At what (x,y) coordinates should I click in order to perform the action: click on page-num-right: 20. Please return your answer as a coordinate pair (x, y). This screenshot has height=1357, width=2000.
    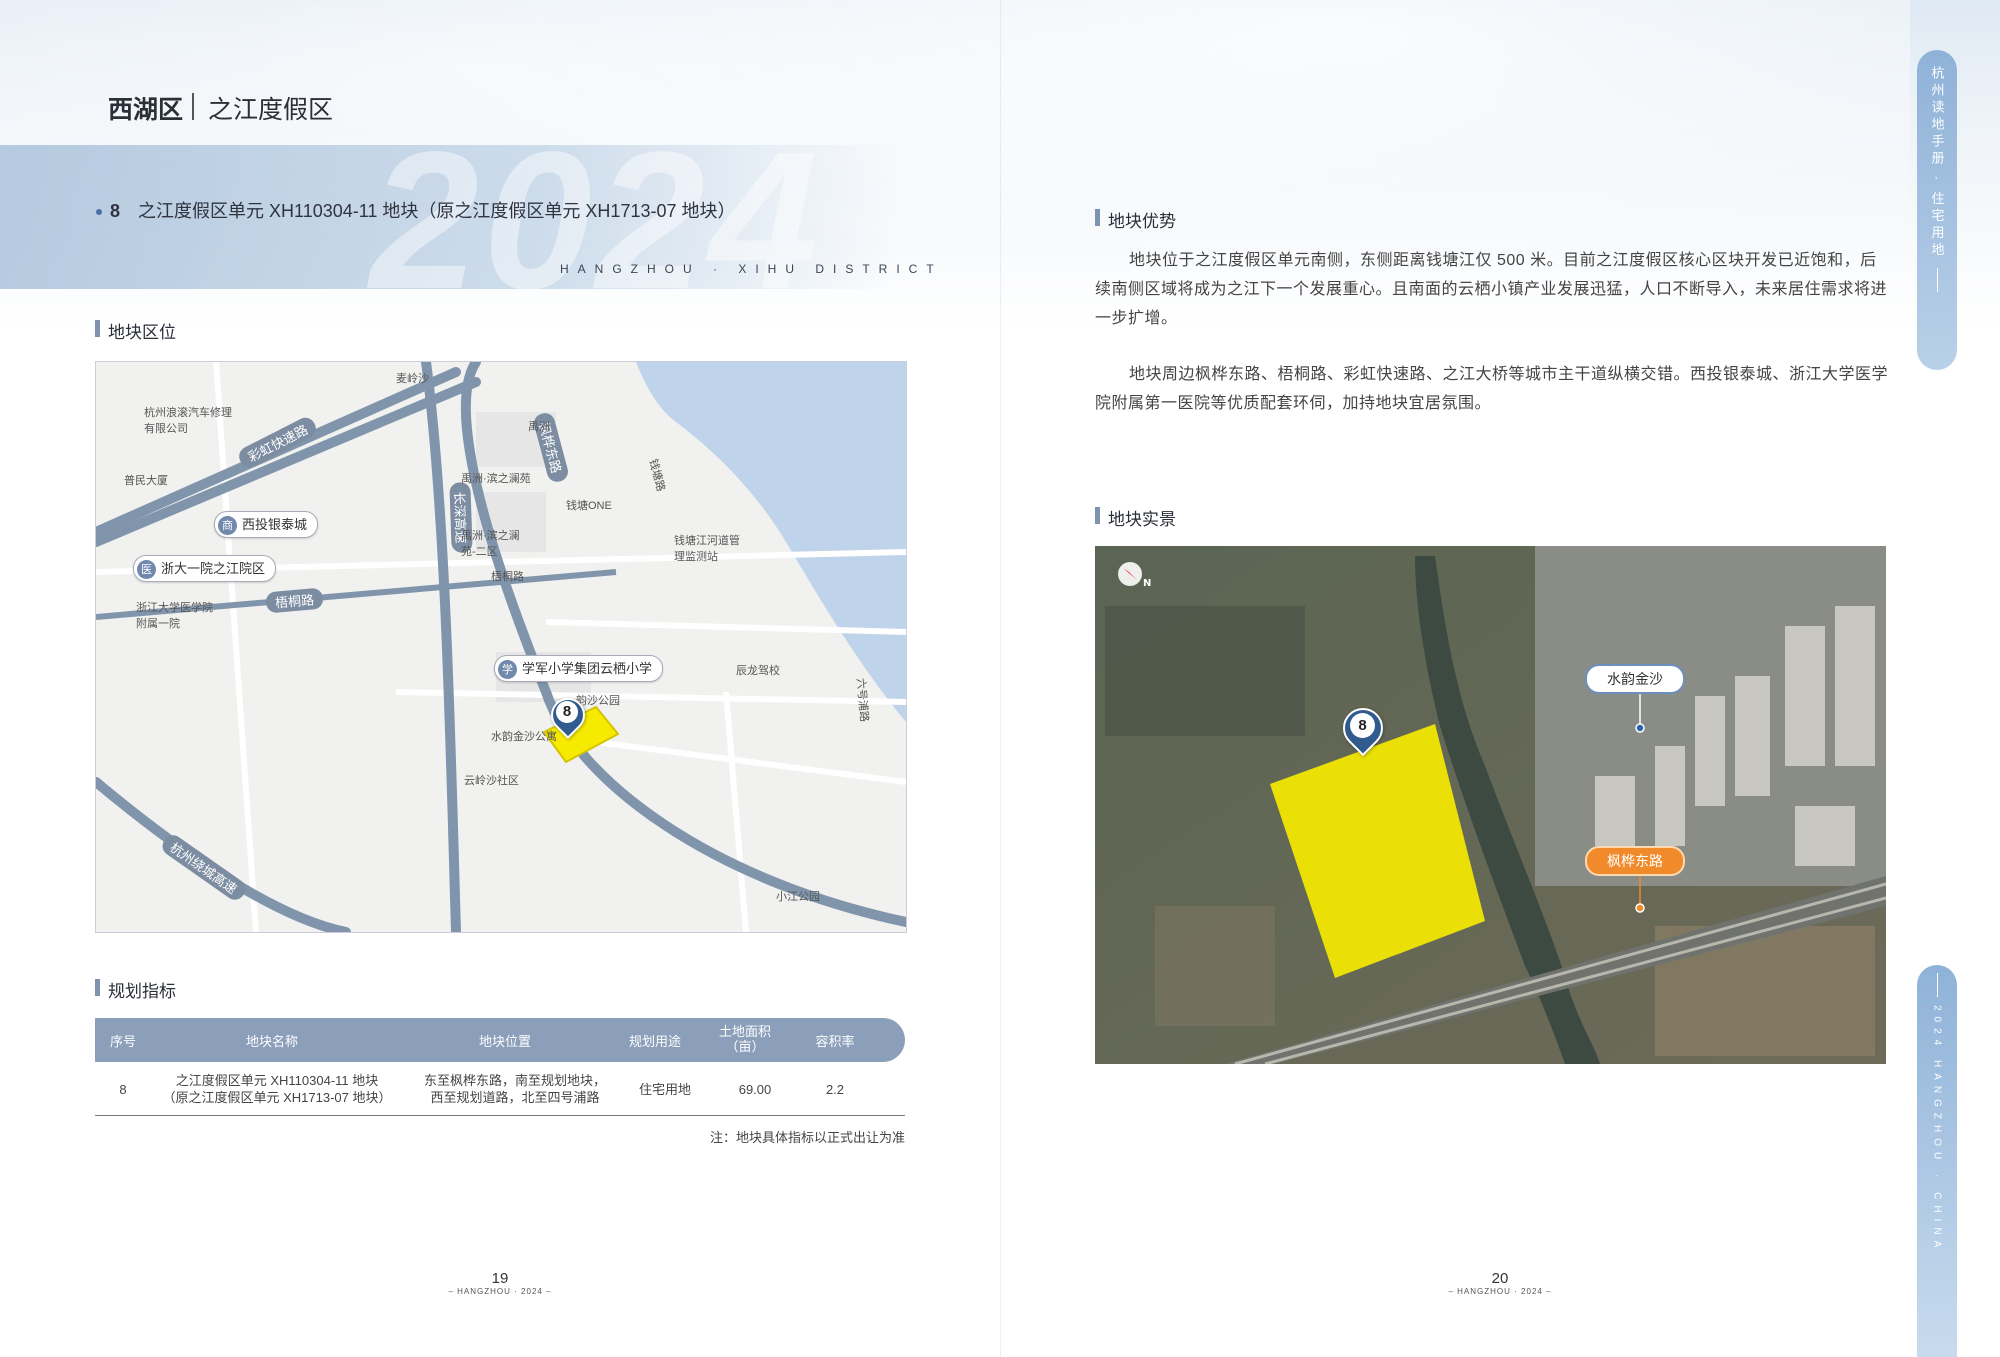
    Looking at the image, I should click on (1500, 1278).